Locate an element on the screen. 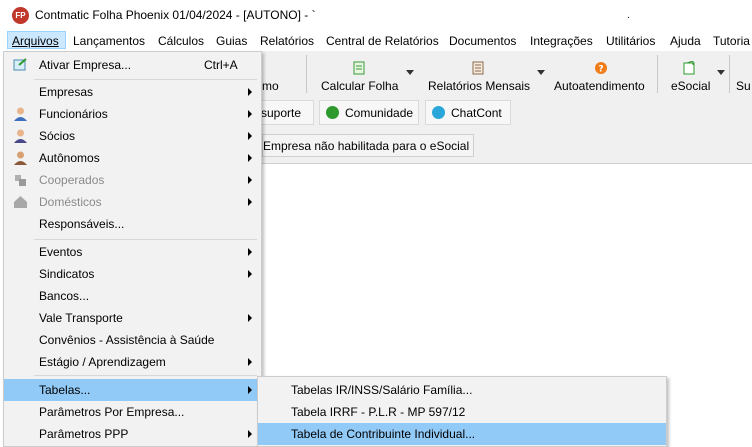 Image resolution: width=752 pixels, height=447 pixels. menu-documentos: Documentos is located at coordinates (482, 41).